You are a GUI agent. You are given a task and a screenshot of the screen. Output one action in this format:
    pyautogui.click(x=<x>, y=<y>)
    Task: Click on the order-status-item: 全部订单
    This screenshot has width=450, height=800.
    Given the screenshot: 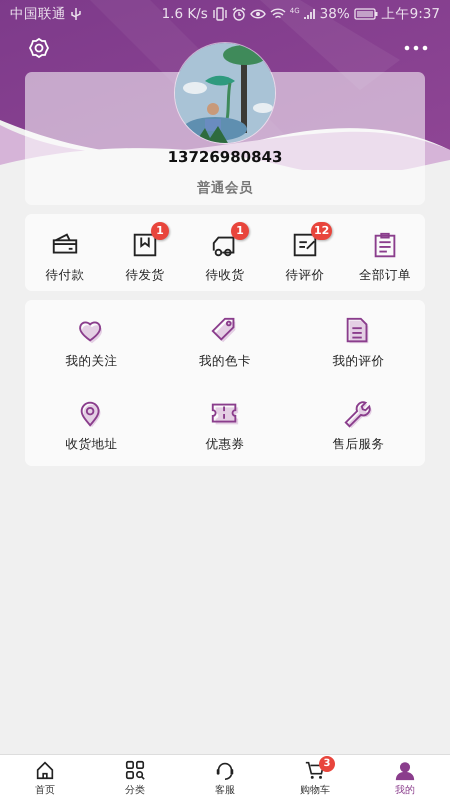 What is the action you would take?
    pyautogui.click(x=385, y=252)
    